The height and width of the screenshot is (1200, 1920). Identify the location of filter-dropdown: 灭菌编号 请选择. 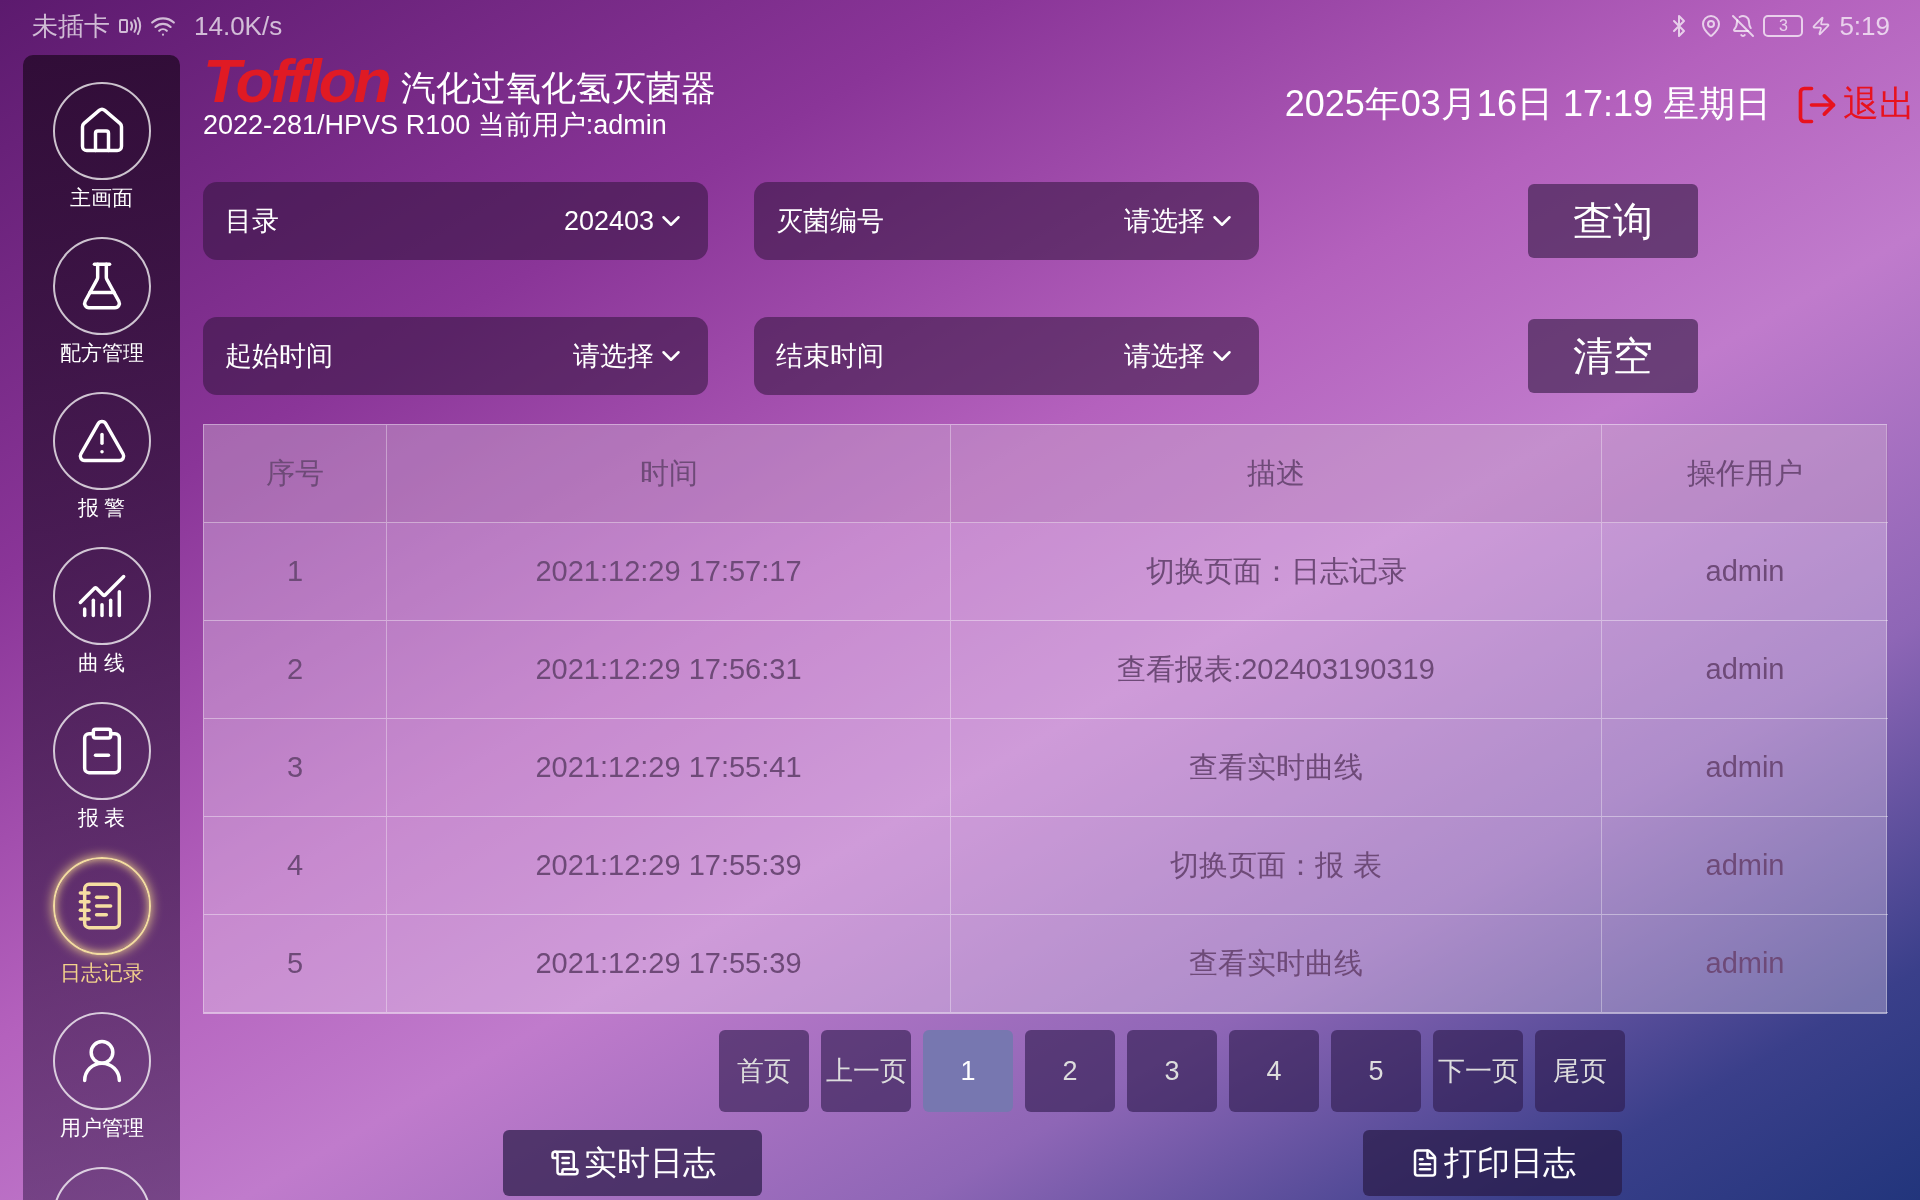
(1006, 221).